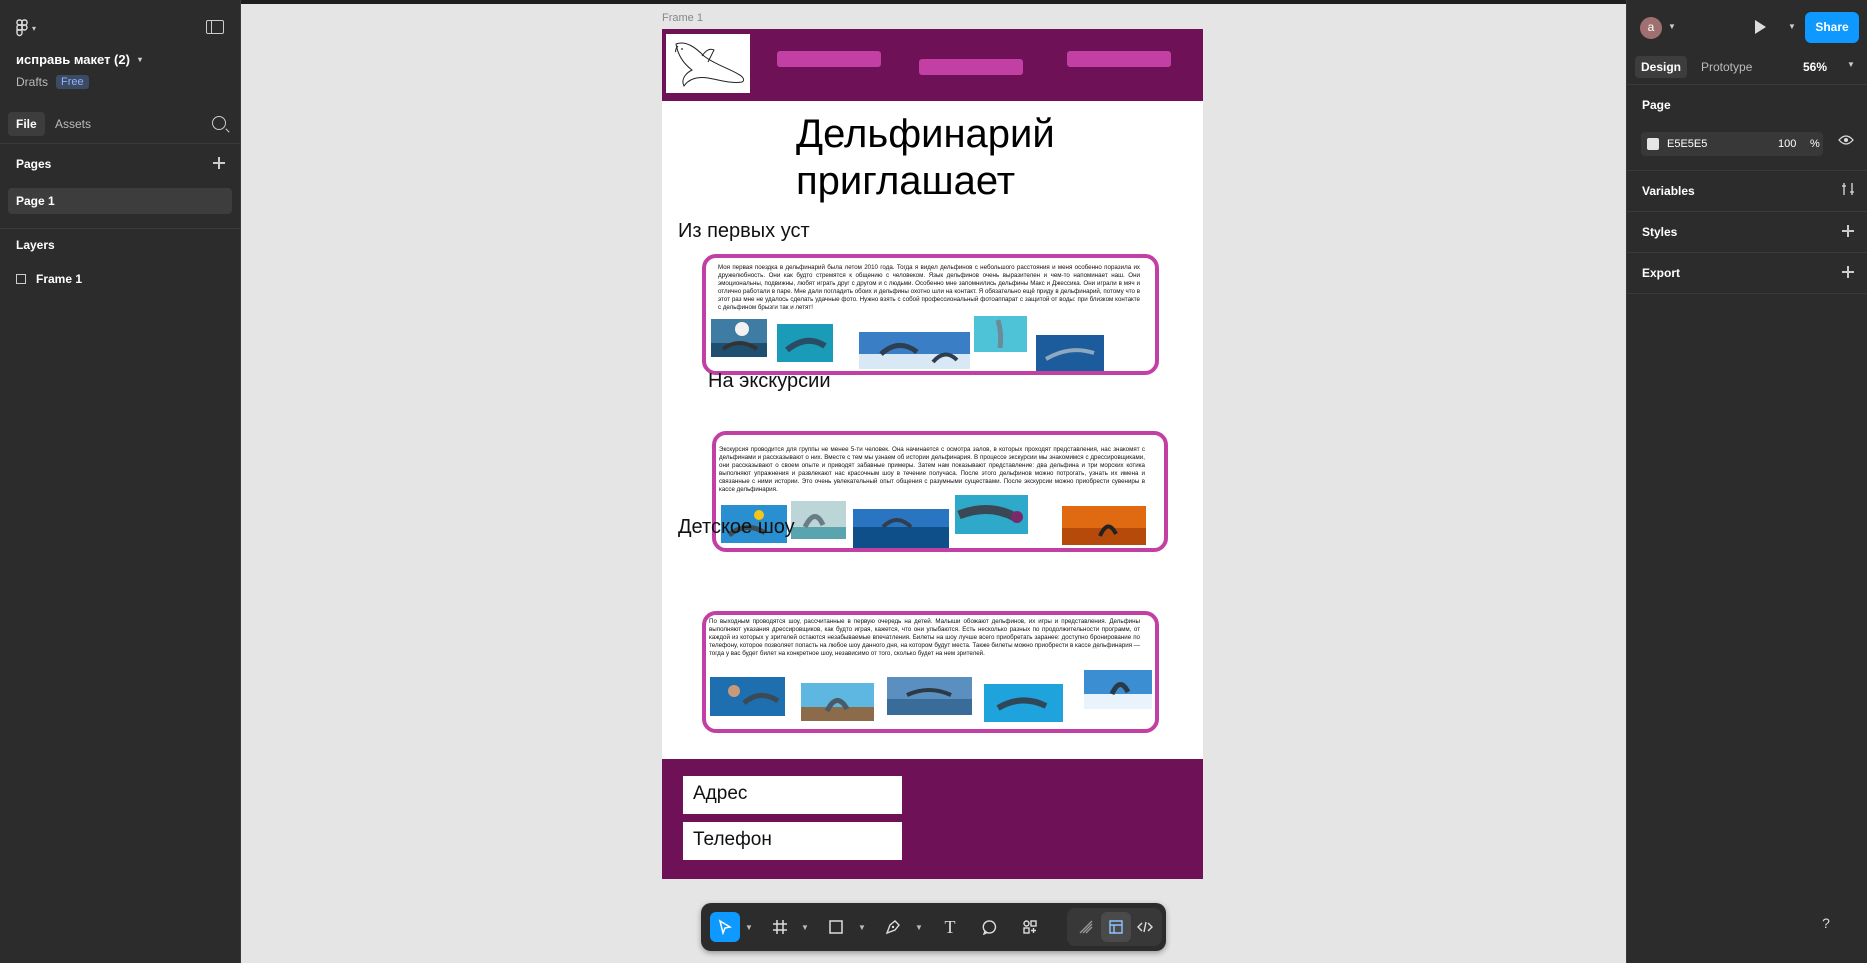 This screenshot has width=1867, height=963. I want to click on file-name: исправь макет (2), so click(73, 59).